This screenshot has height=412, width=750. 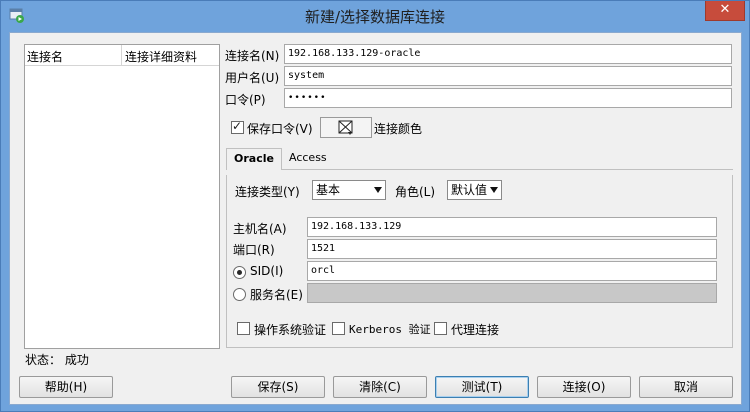 I want to click on service-name-label: 服务名(E), so click(x=276, y=295).